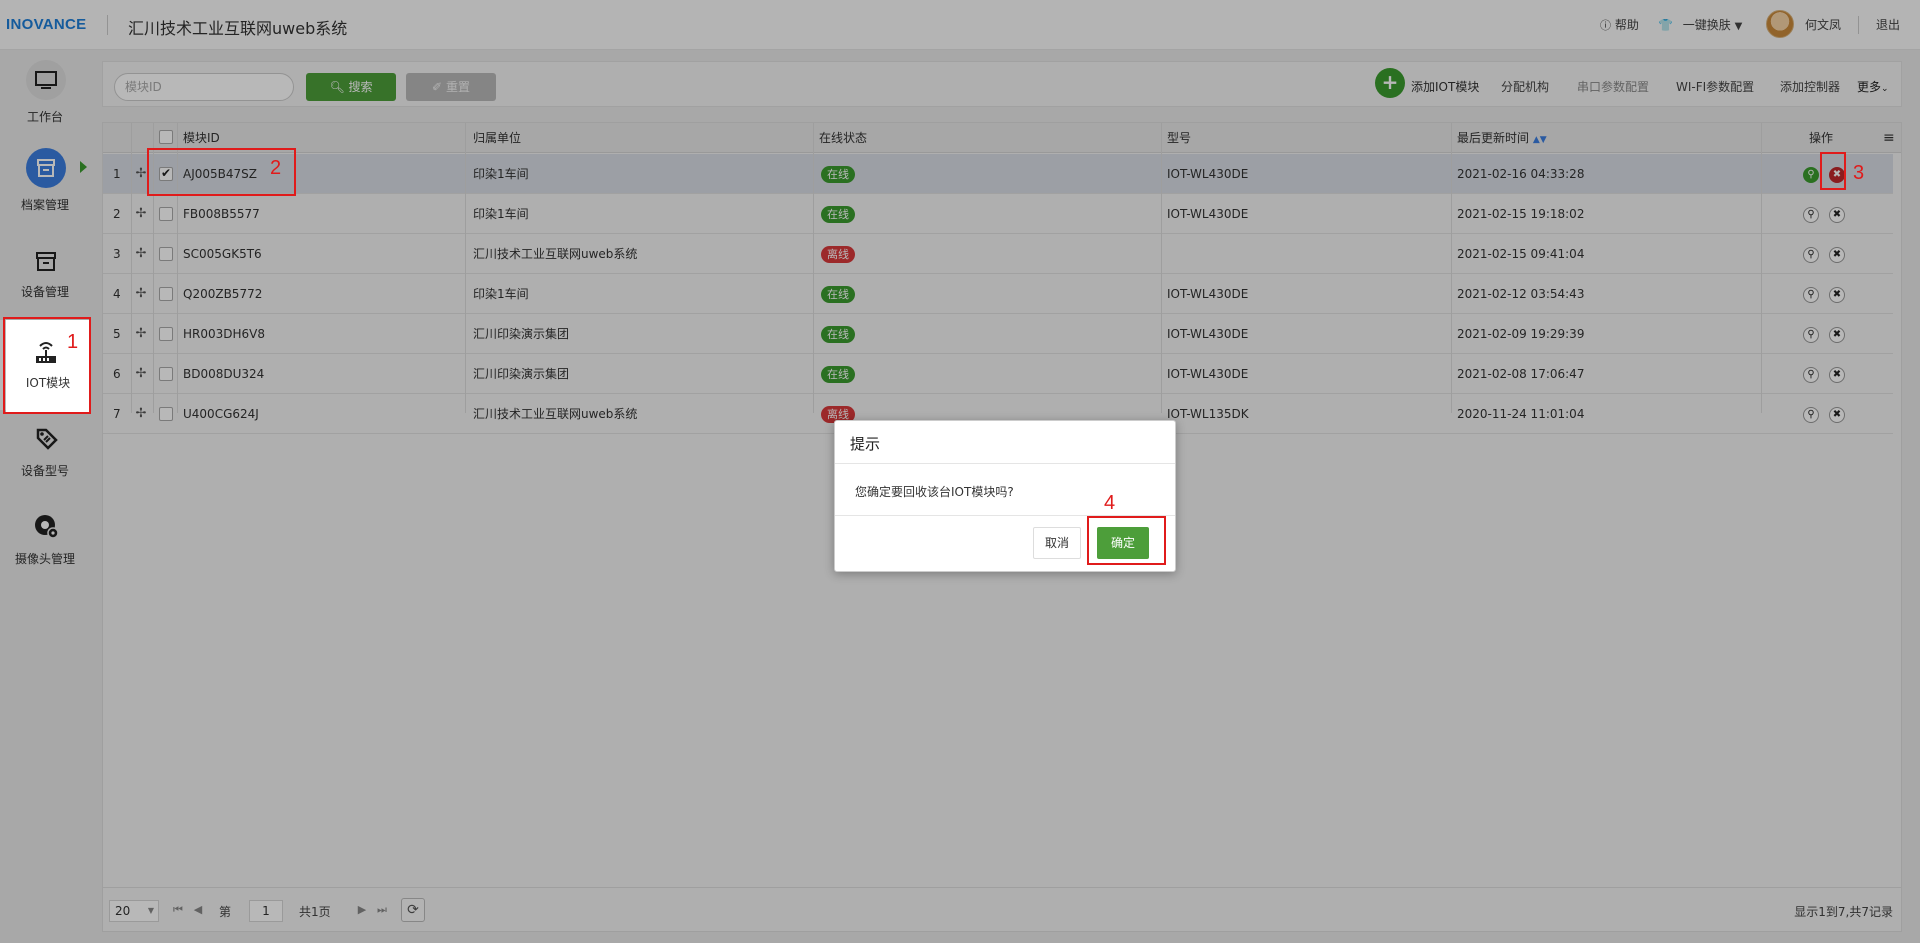 The height and width of the screenshot is (943, 1920). What do you see at coordinates (276, 168) in the screenshot?
I see `annotation-number: 2` at bounding box center [276, 168].